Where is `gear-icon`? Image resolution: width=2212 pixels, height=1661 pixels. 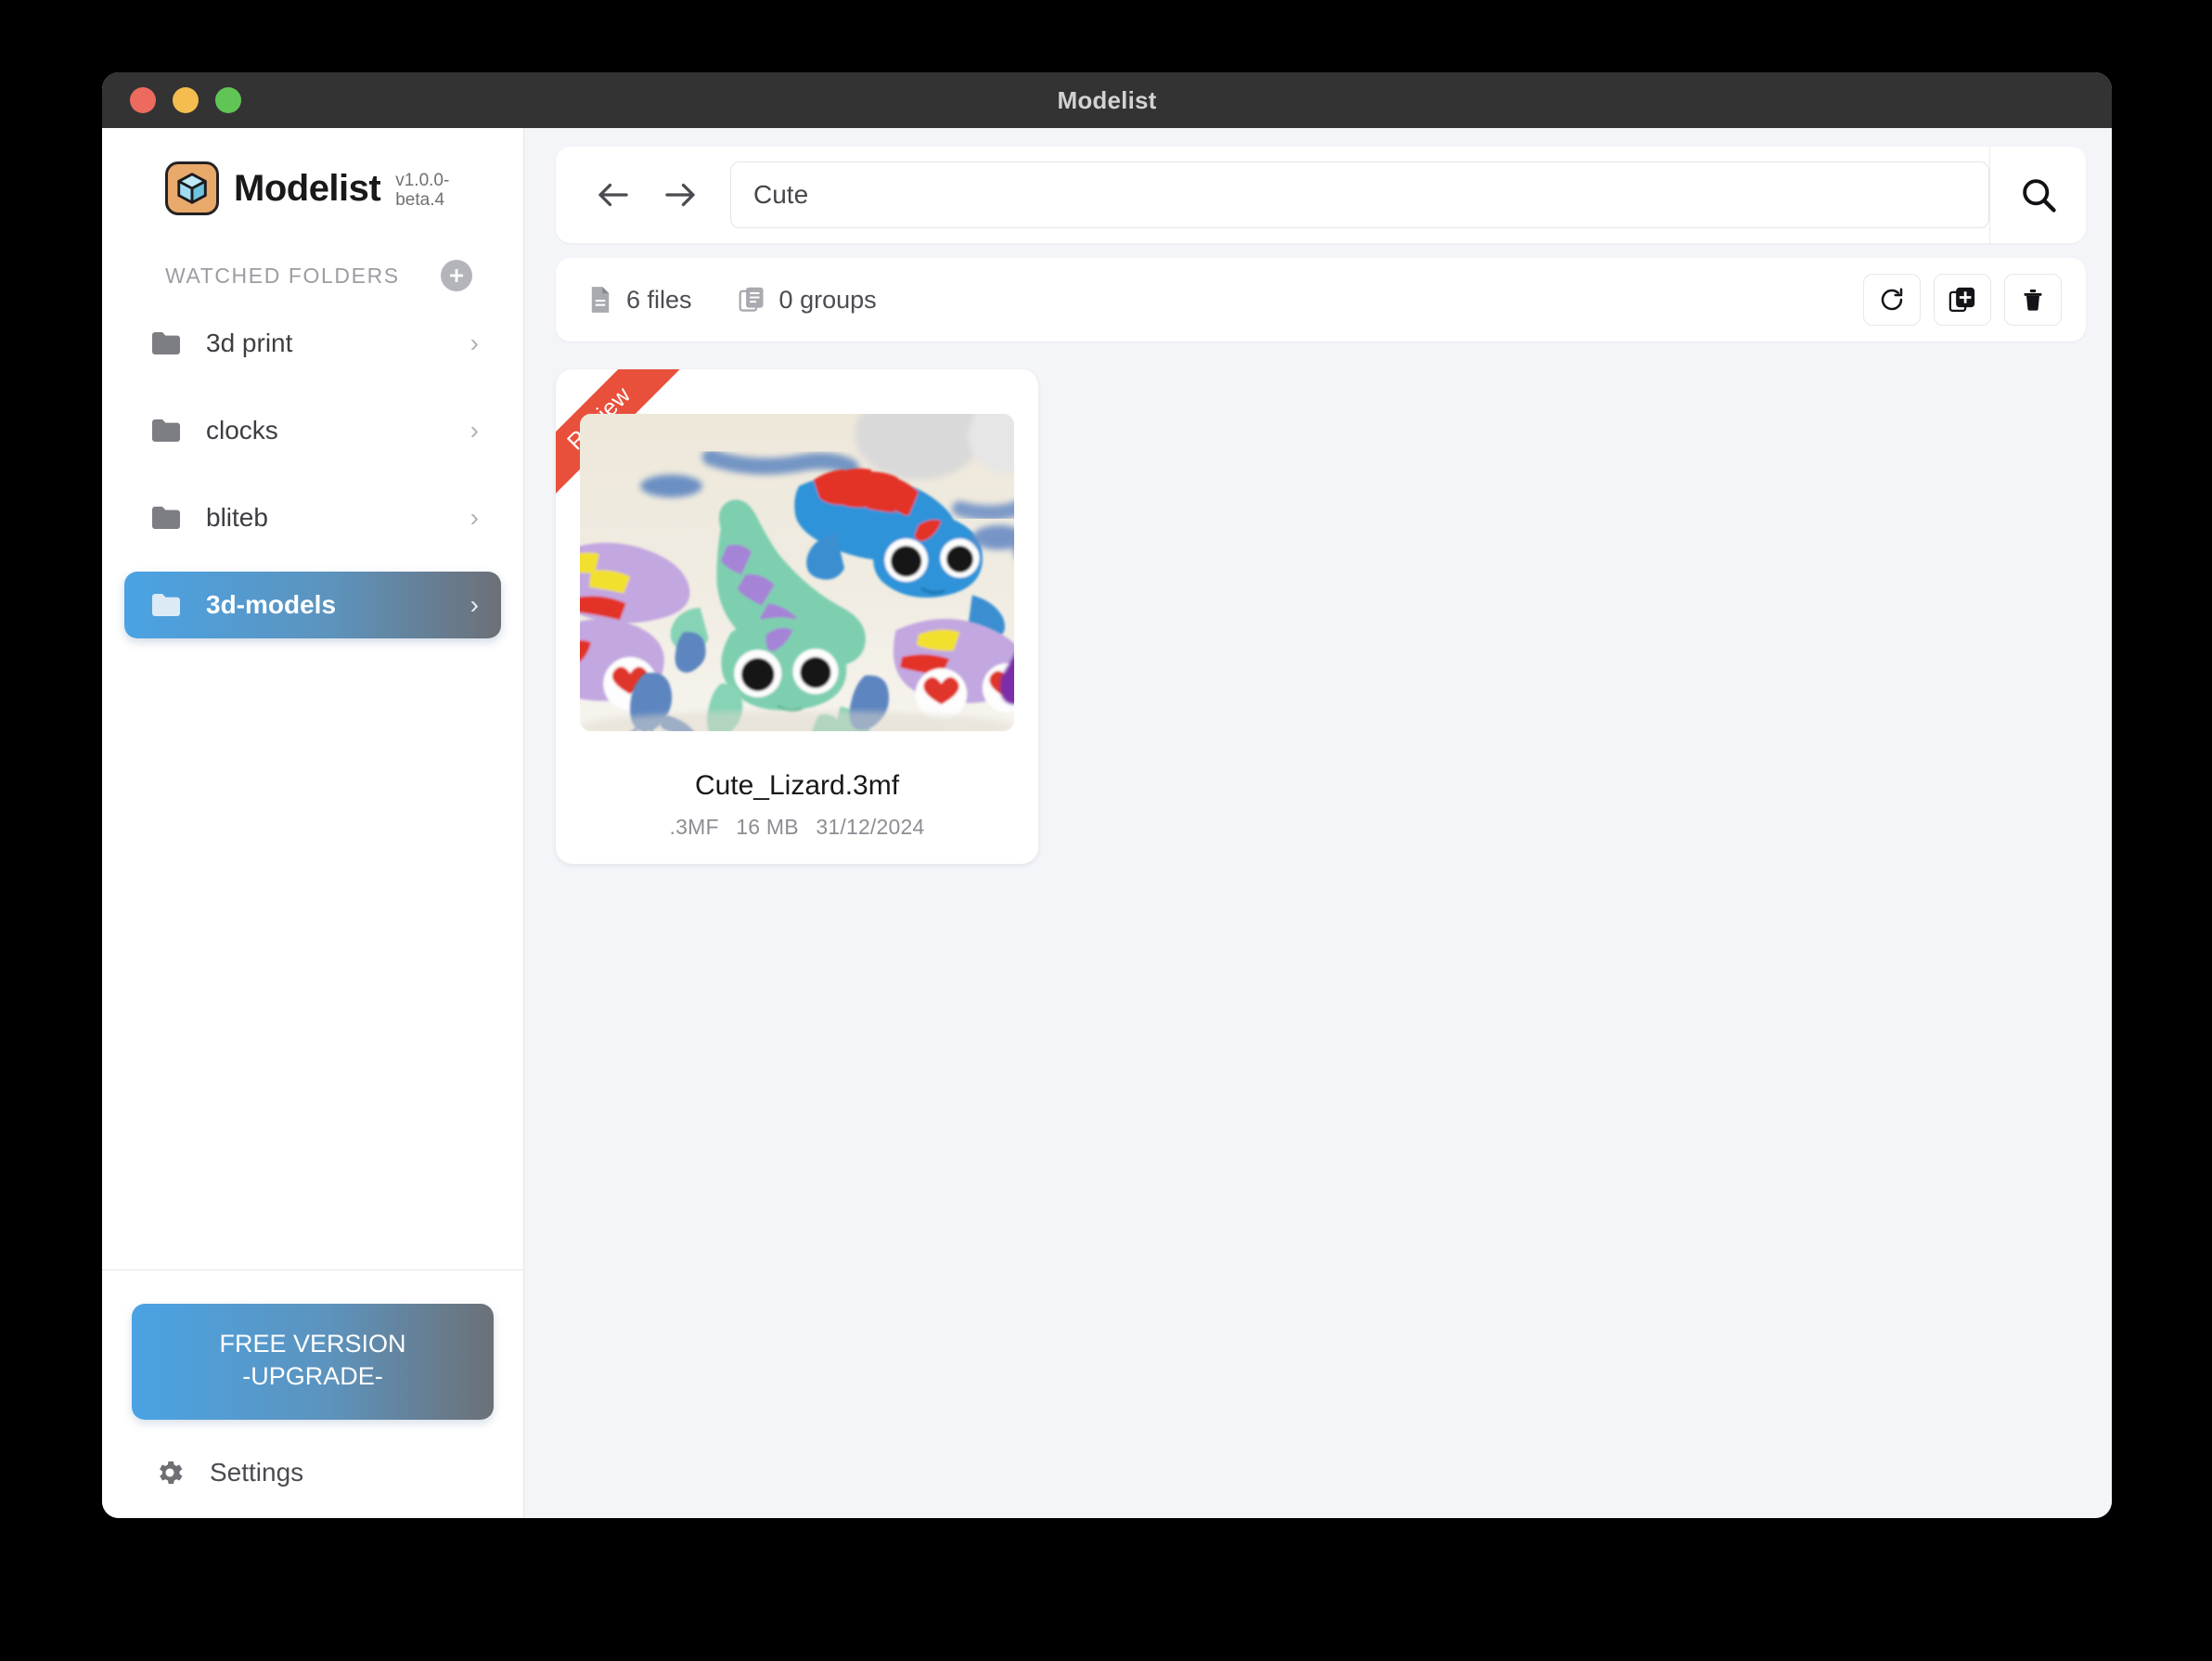
gear-icon is located at coordinates (171, 1473).